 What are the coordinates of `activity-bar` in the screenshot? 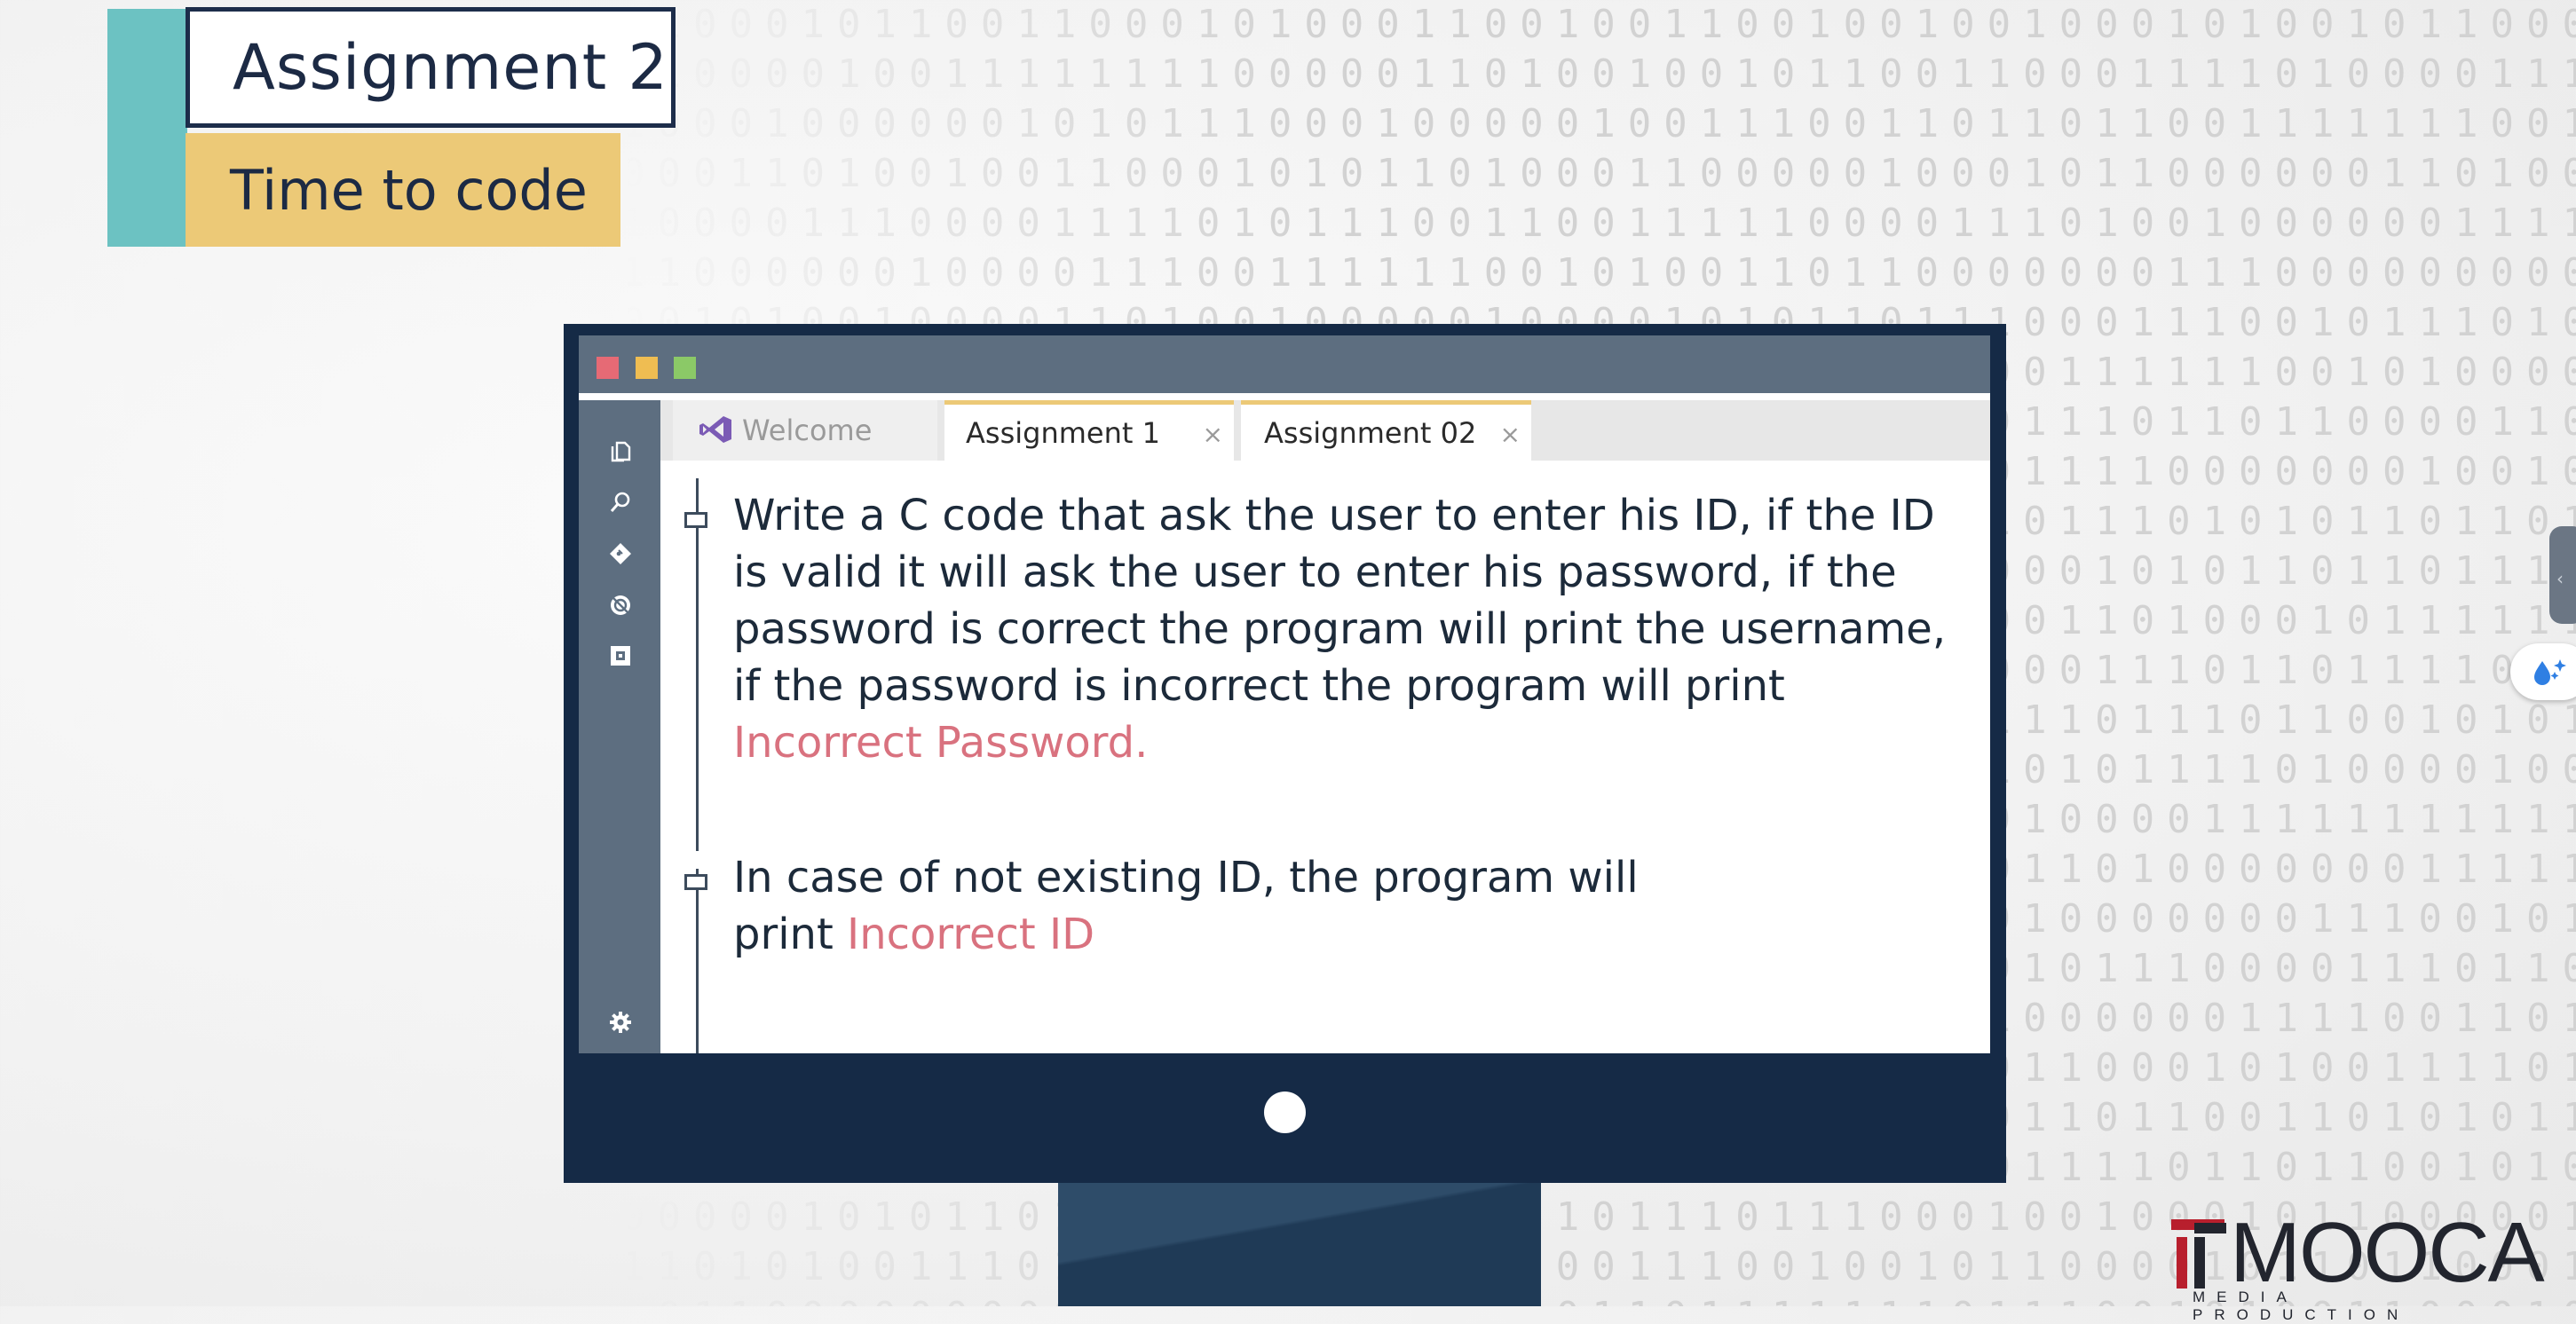 It's located at (619, 723).